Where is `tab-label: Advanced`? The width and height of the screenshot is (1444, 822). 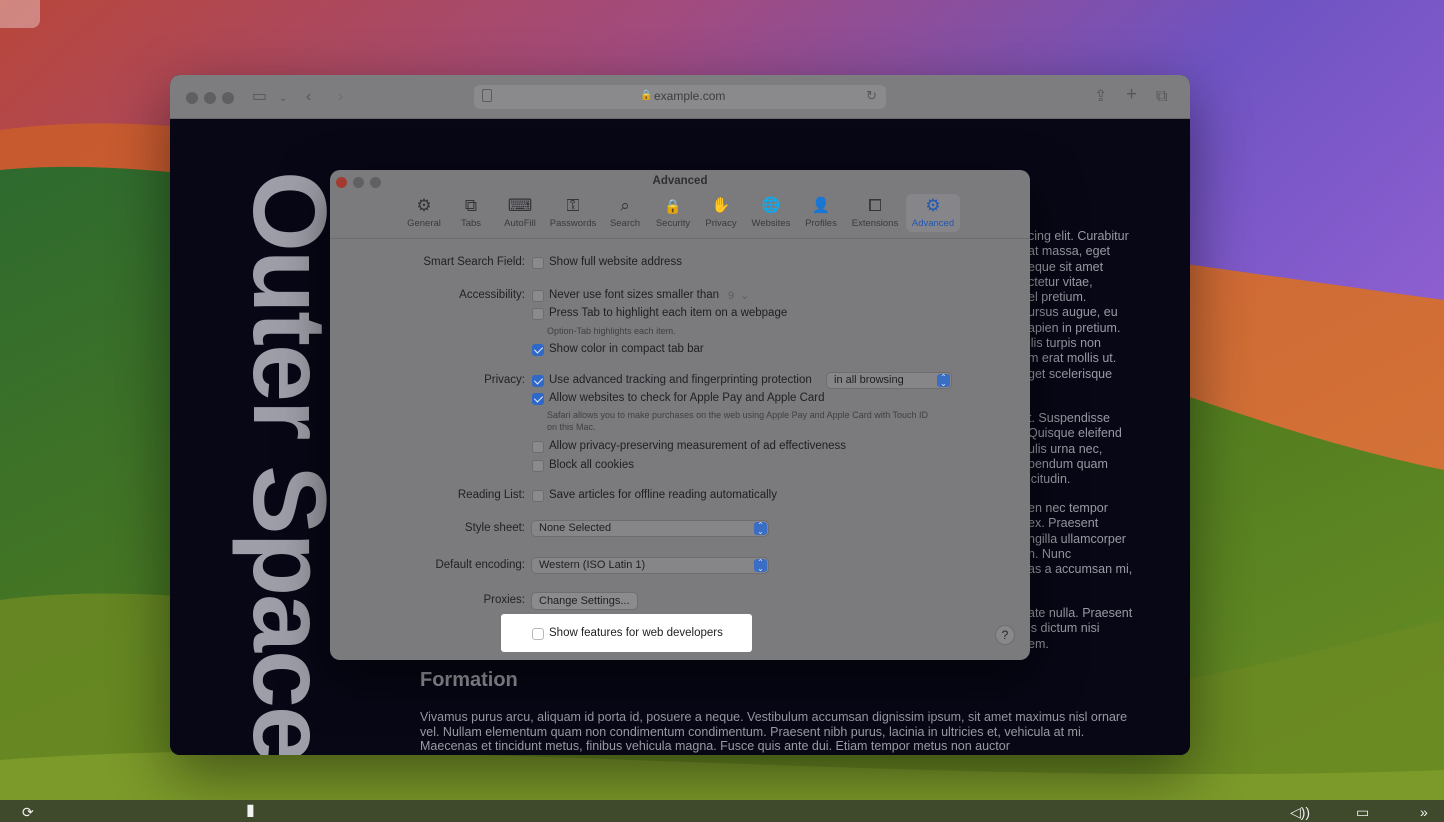
tab-label: Advanced is located at coordinates (933, 223).